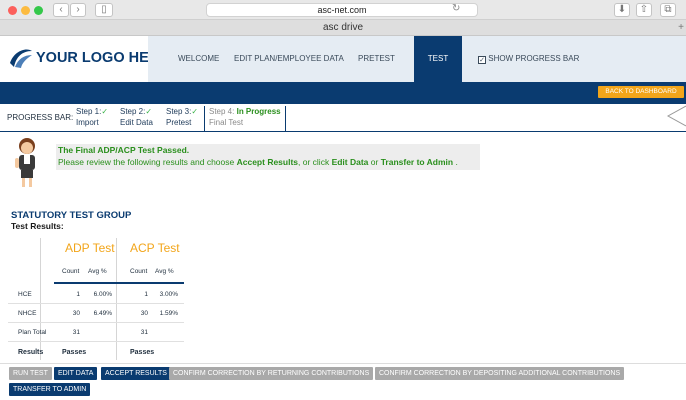  I want to click on nav-welcome: WELCOME, so click(198, 59).